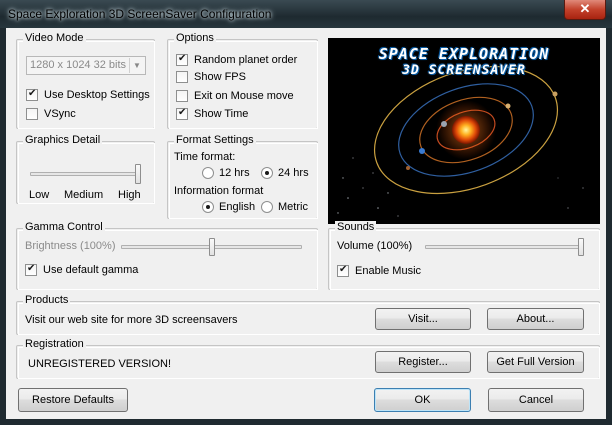 Image resolution: width=612 pixels, height=425 pixels. I want to click on format-settings-legend: Format Settings, so click(215, 140).